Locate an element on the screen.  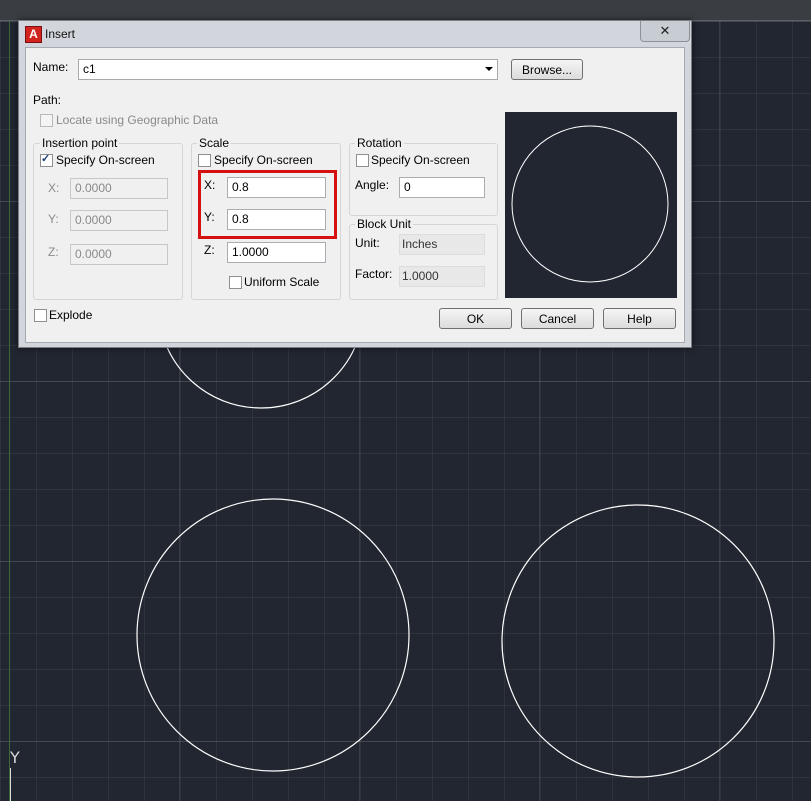
ucs-y-label: Y is located at coordinates (15, 757).